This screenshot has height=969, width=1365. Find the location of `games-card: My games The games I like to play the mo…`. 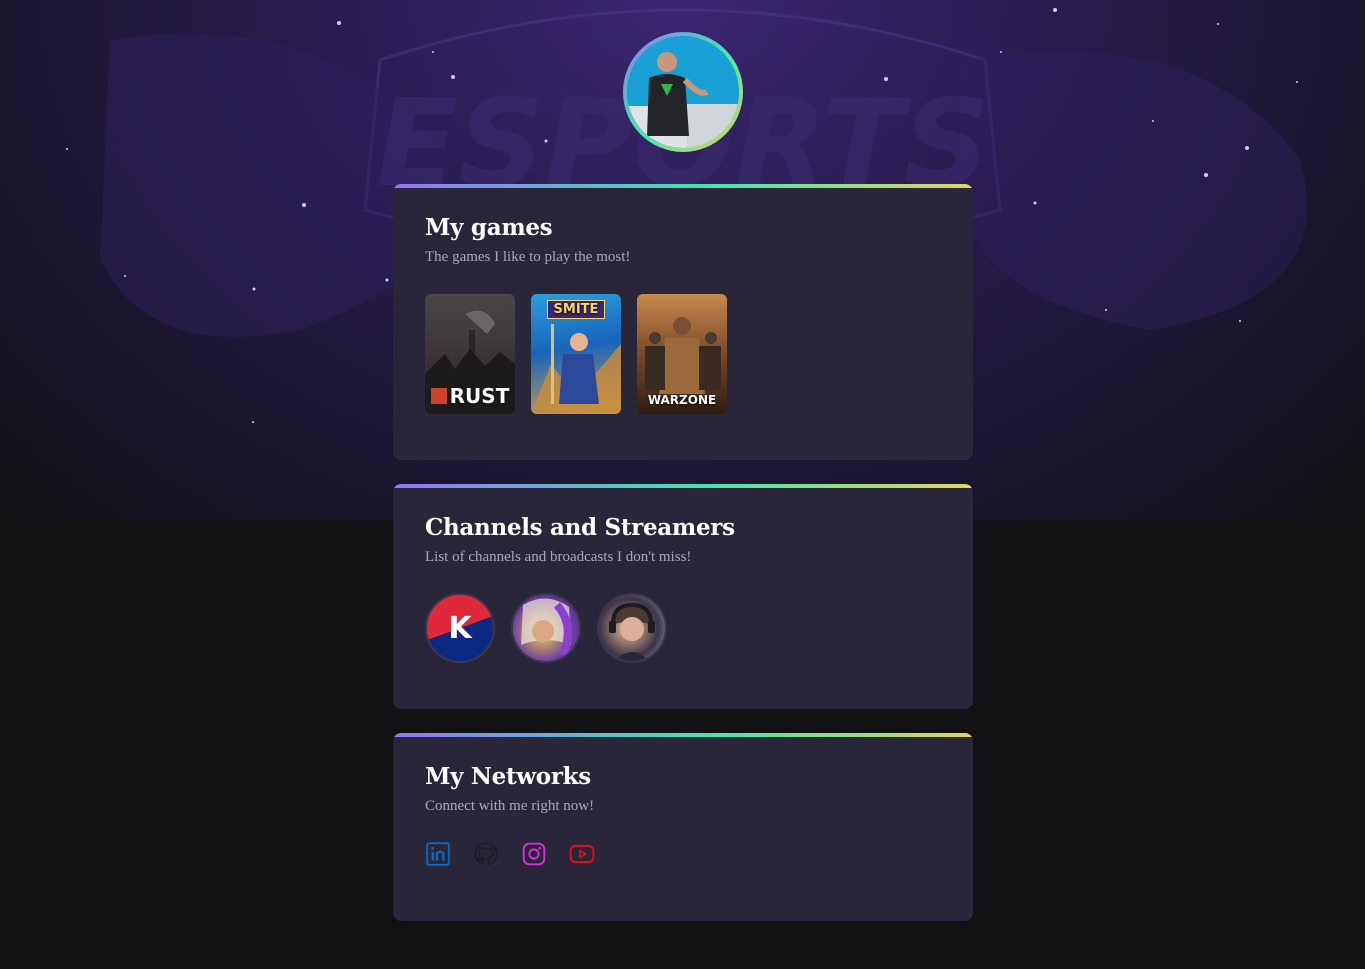

games-card: My games The games I like to play the mo… is located at coordinates (683, 322).